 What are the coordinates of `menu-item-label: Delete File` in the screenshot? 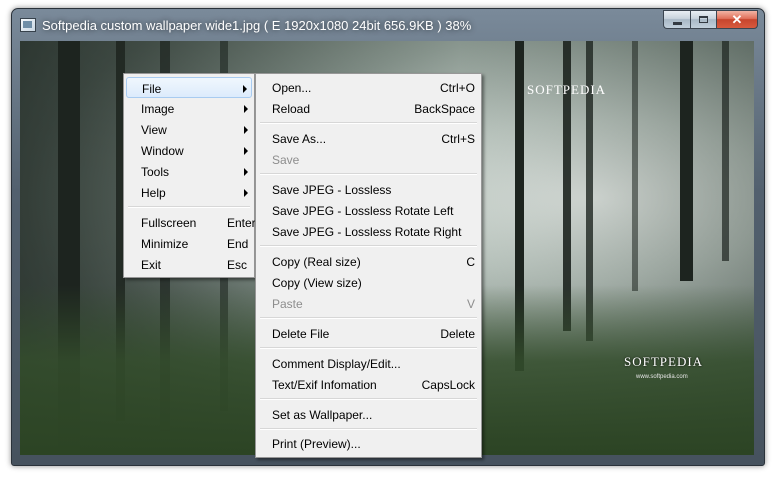 It's located at (301, 334).